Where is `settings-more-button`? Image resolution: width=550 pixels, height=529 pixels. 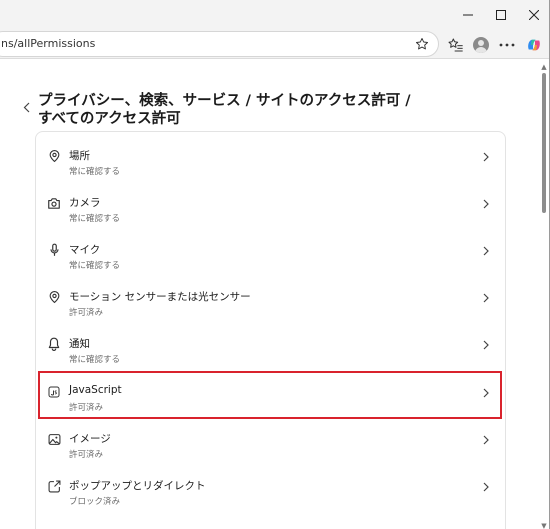 settings-more-button is located at coordinates (507, 45).